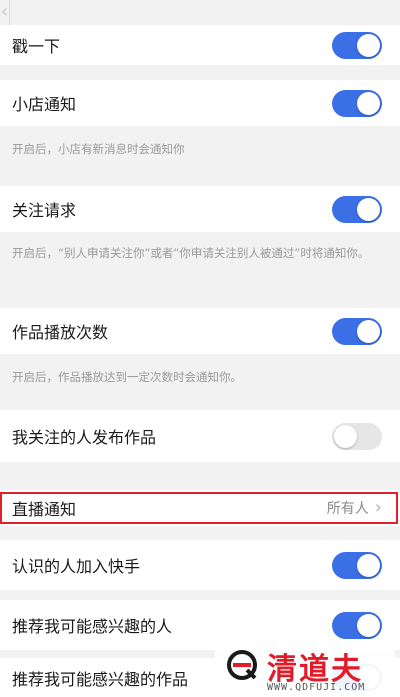 This screenshot has height=697, width=400. I want to click on setting-label: 戳一下, so click(36, 46).